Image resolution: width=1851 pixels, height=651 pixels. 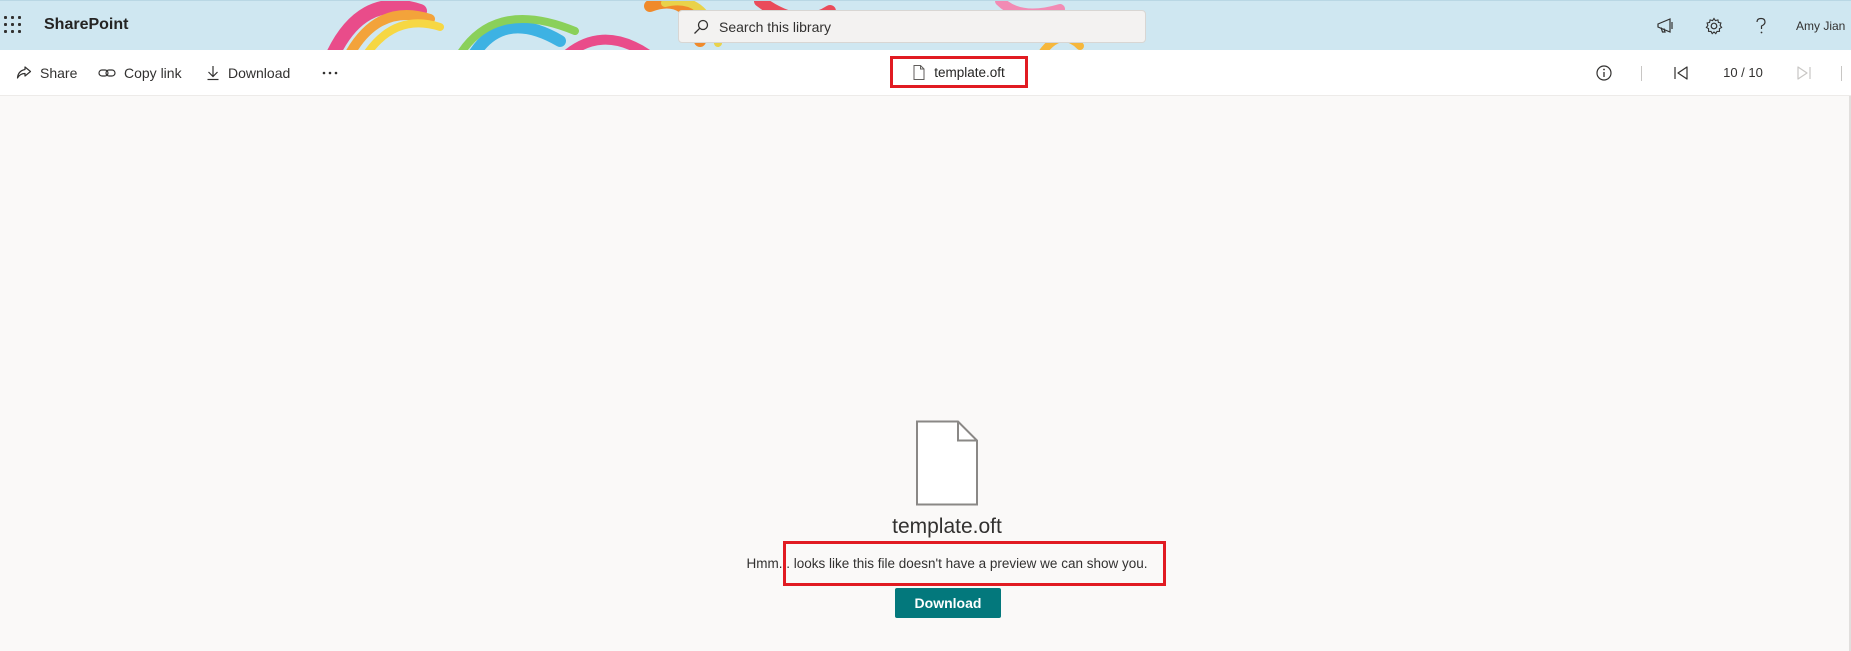 I want to click on file-title: template.oft, so click(x=959, y=72).